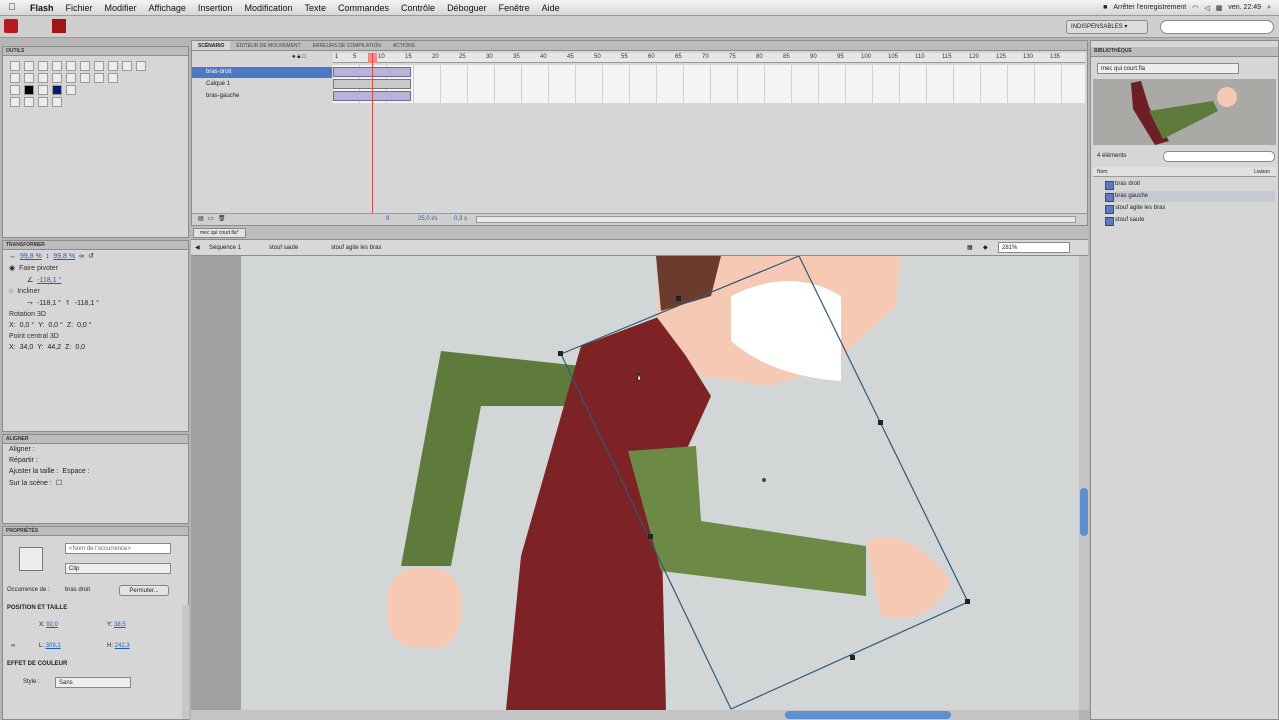 Image resolution: width=1279 pixels, height=720 pixels. Describe the element at coordinates (118, 548) in the screenshot. I see `instance-name-input: <Nom de l'occurrence>` at that location.